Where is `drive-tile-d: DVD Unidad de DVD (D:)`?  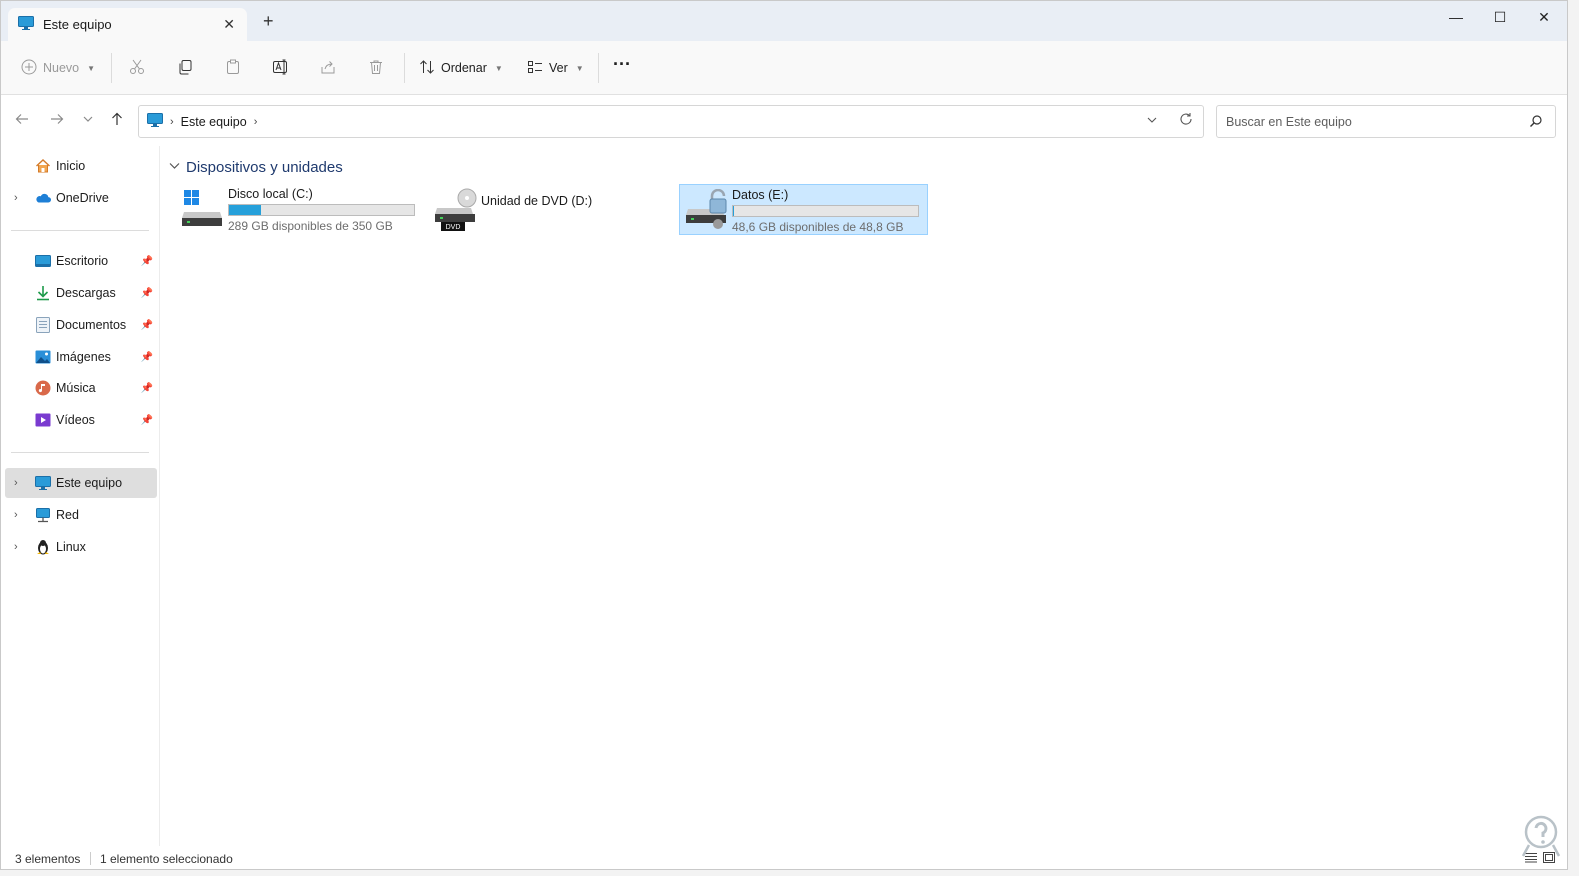
drive-tile-d: DVD Unidad de DVD (D:) is located at coordinates (553, 209).